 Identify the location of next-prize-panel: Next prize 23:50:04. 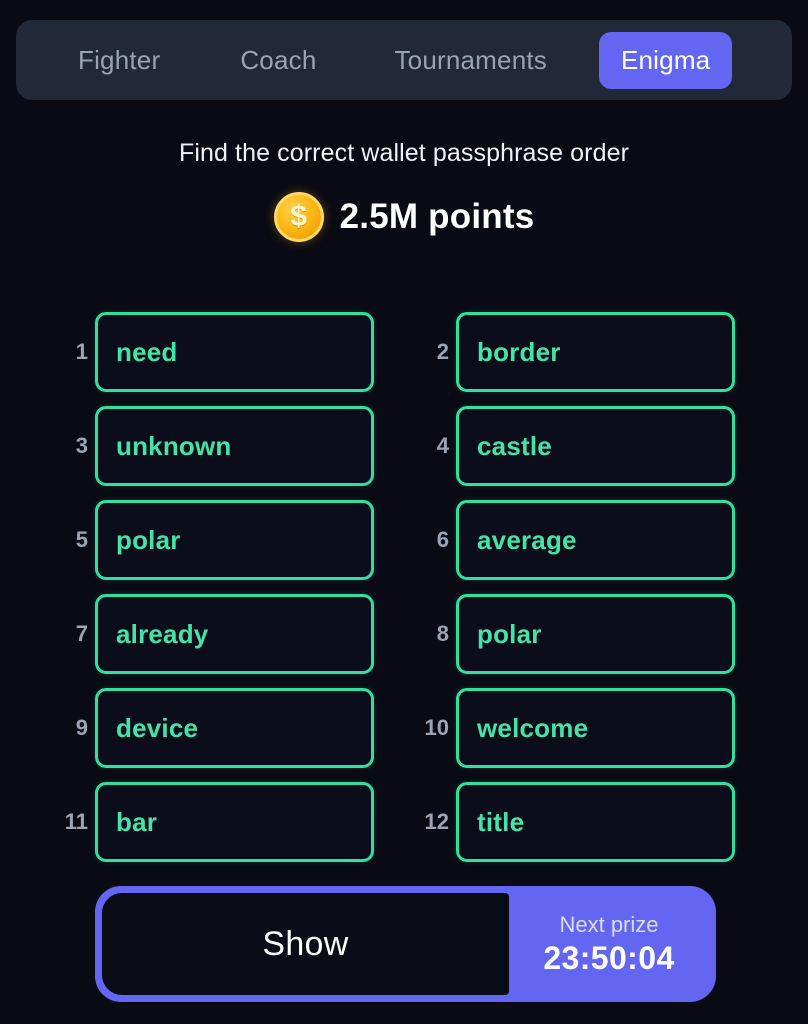
(609, 944).